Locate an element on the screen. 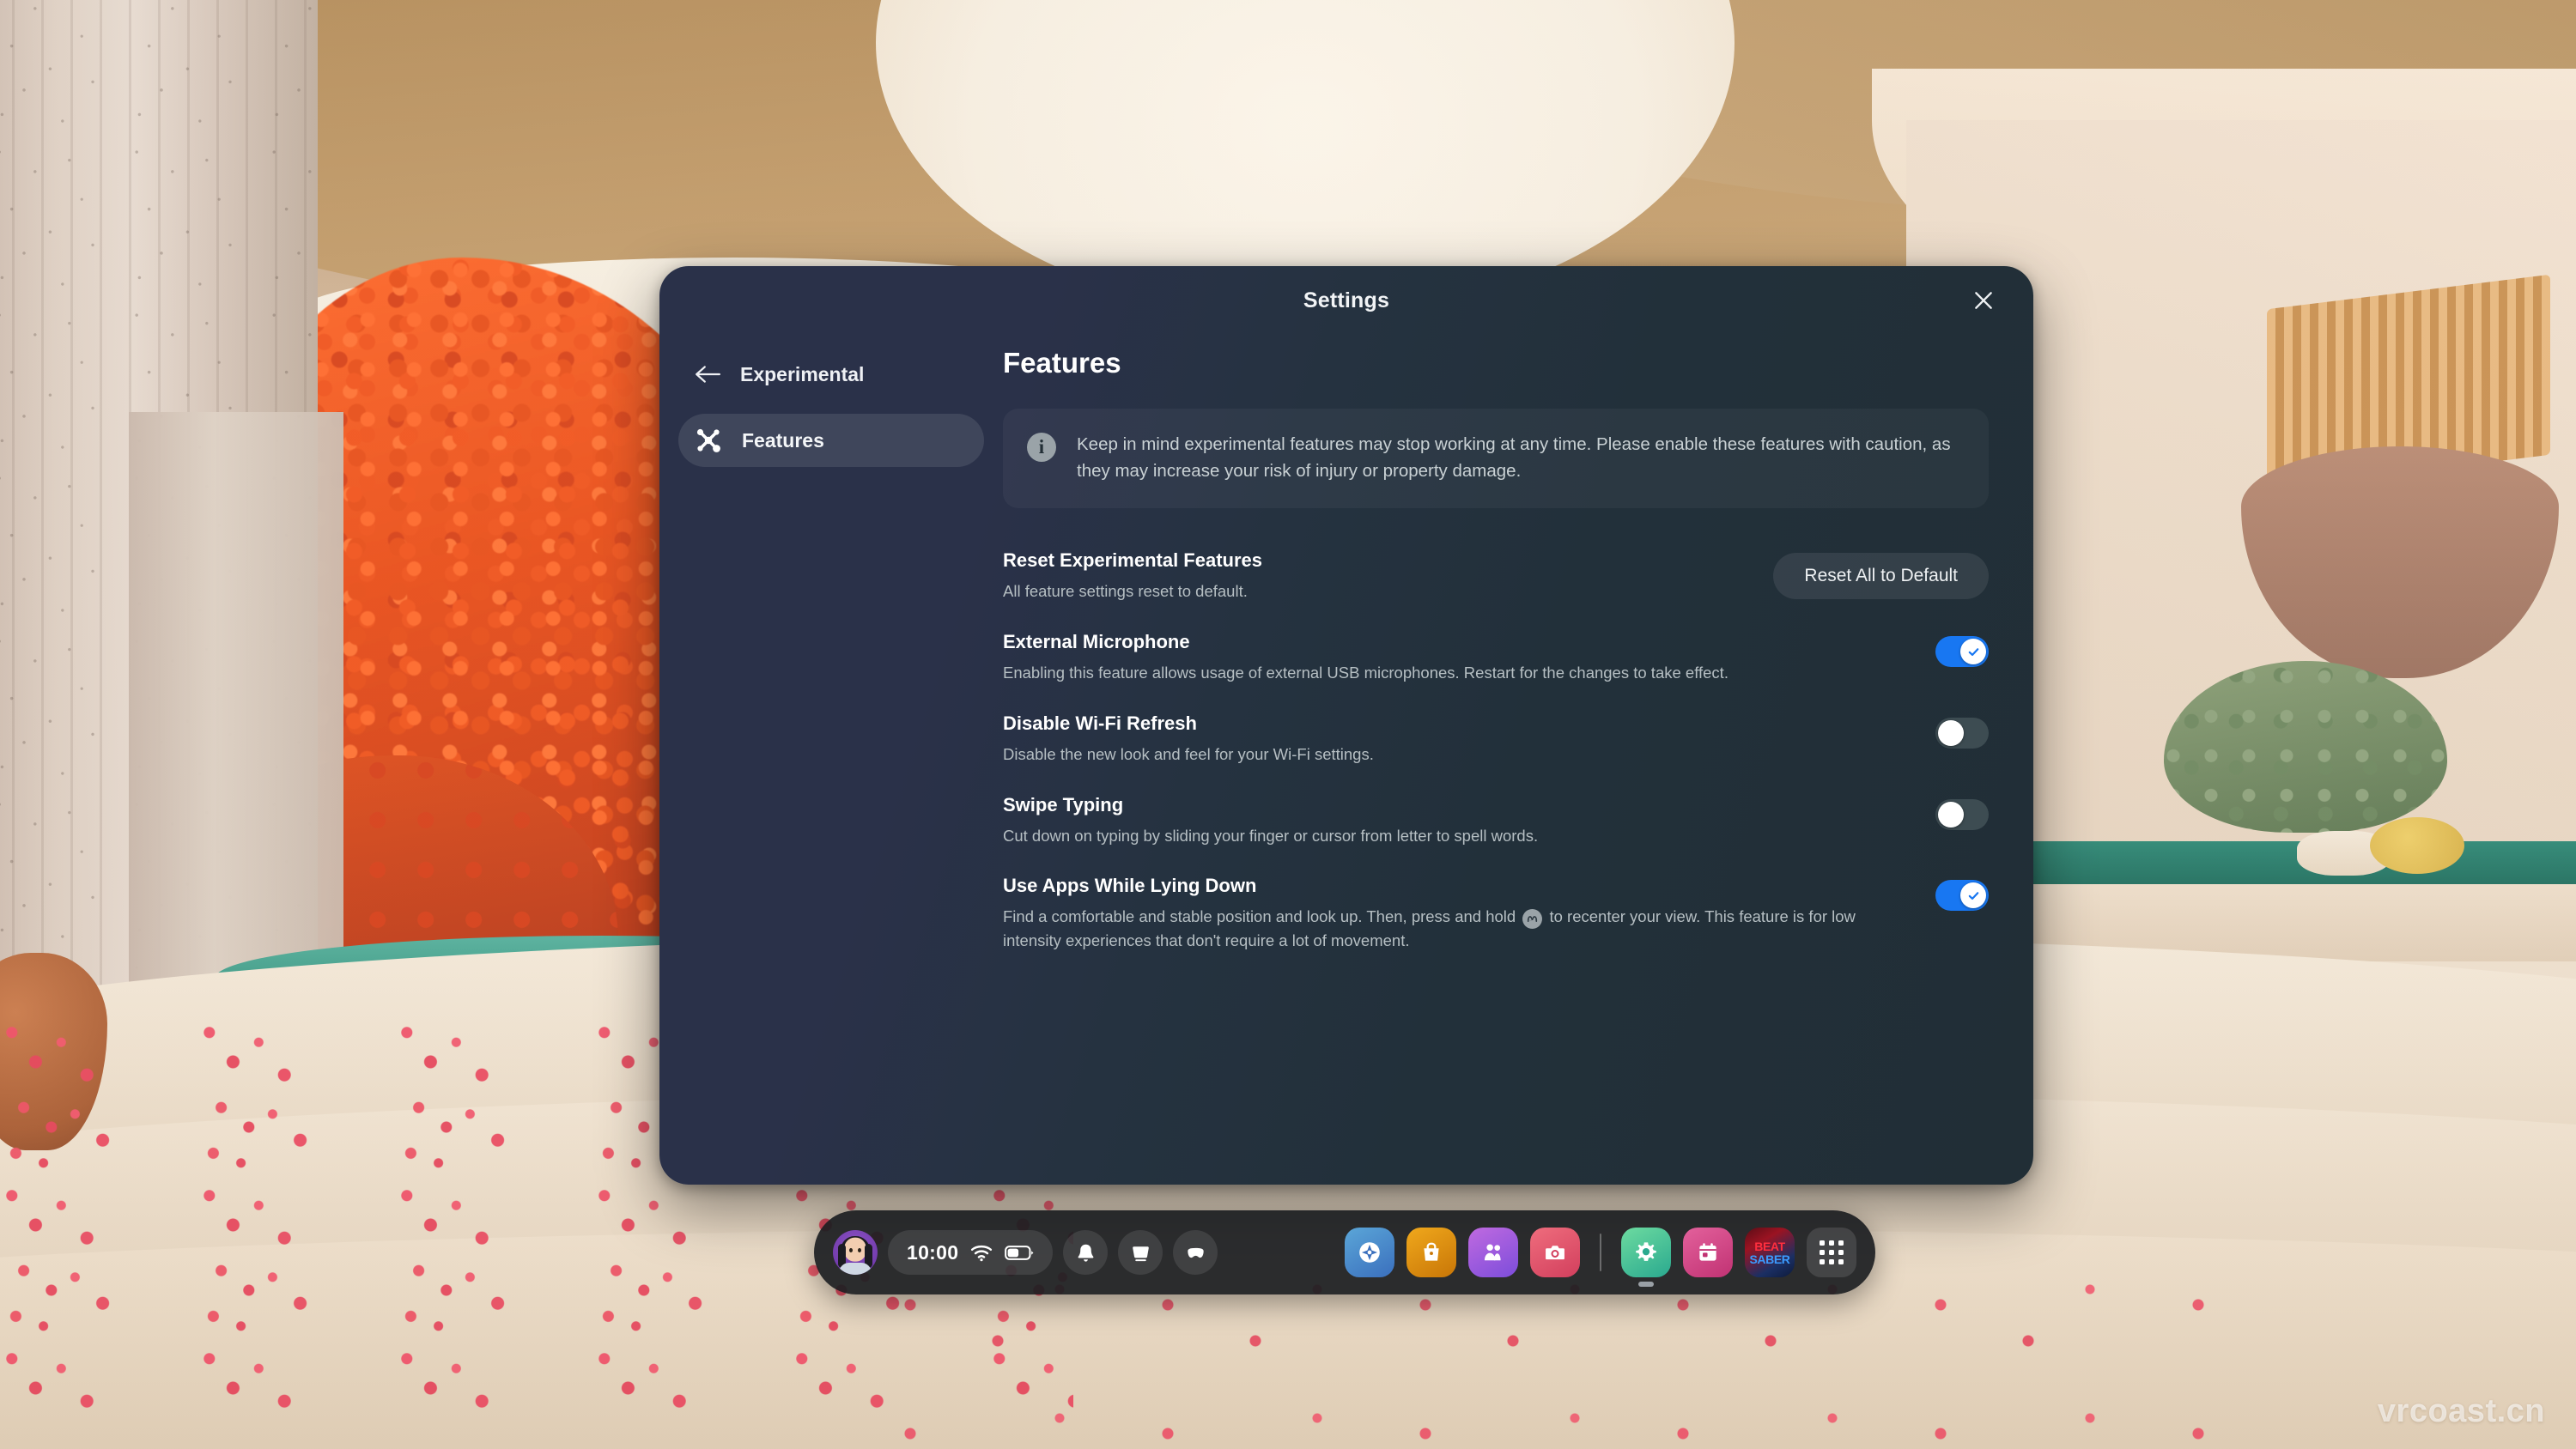  meta-button-icon is located at coordinates (1532, 919).